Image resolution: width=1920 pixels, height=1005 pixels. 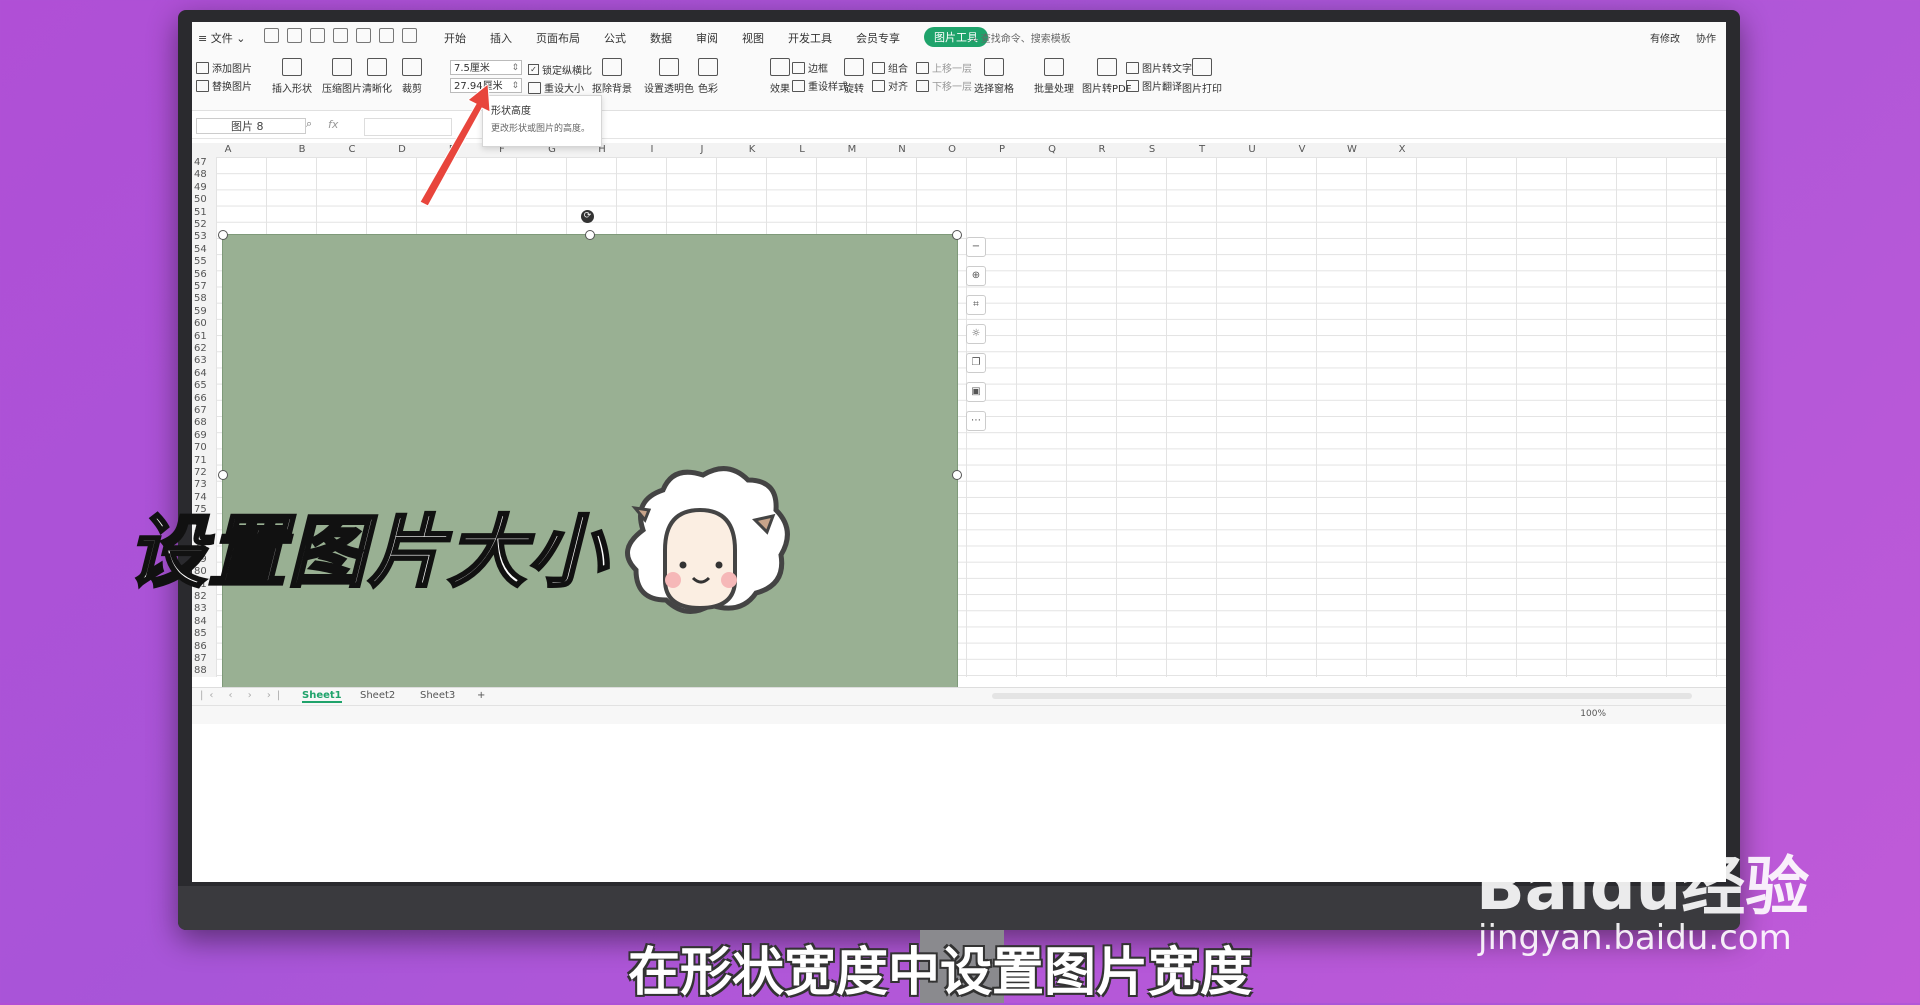 What do you see at coordinates (367, 553) in the screenshot?
I see `video-caption-title: 设置图片大小` at bounding box center [367, 553].